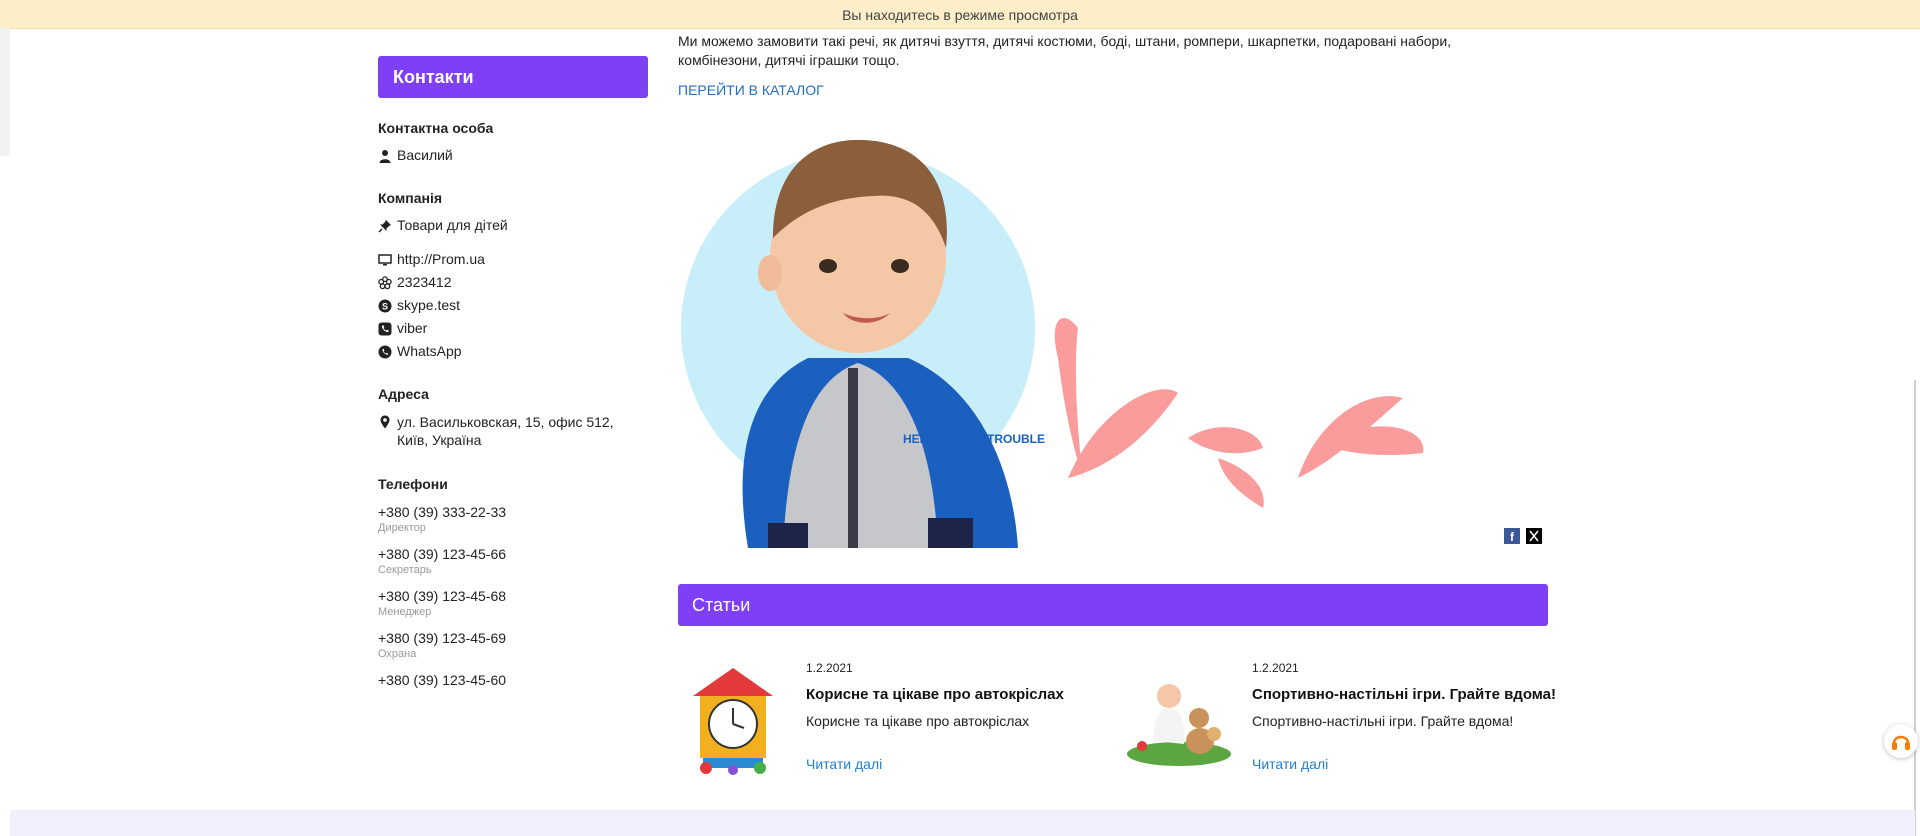 This screenshot has height=836, width=1920. Describe the element at coordinates (962, 823) in the screenshot. I see `footer-band` at that location.